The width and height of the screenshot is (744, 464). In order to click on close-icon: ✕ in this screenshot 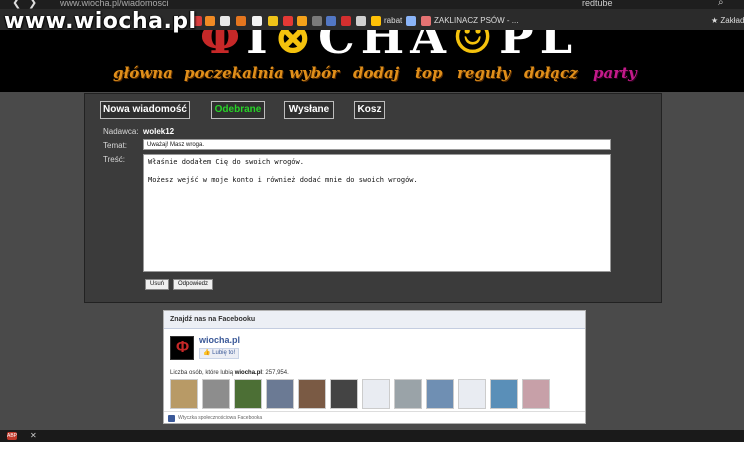, I will do `click(33, 436)`.